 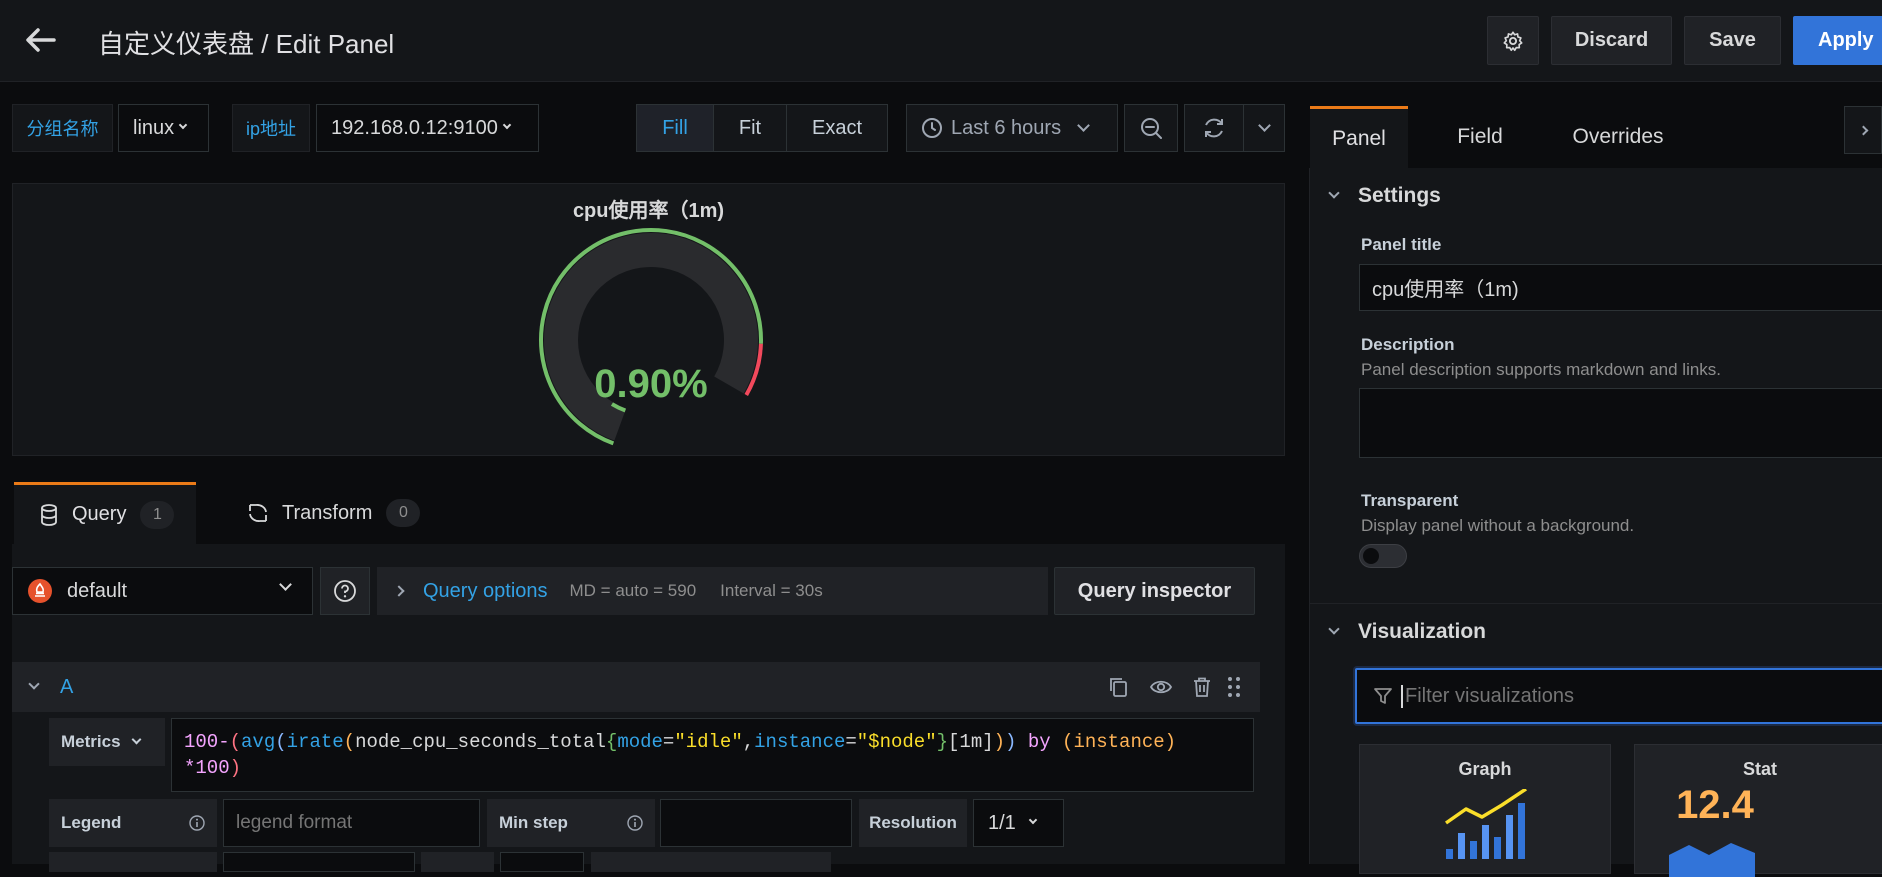 I want to click on promql-token: irate, so click(x=315, y=742).